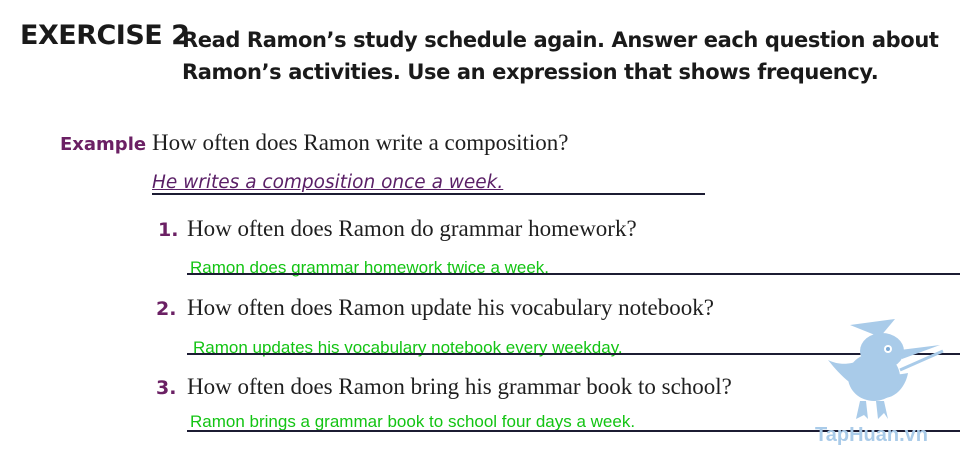 Image resolution: width=960 pixels, height=465 pixels. What do you see at coordinates (103, 144) in the screenshot?
I see `example-label: Example` at bounding box center [103, 144].